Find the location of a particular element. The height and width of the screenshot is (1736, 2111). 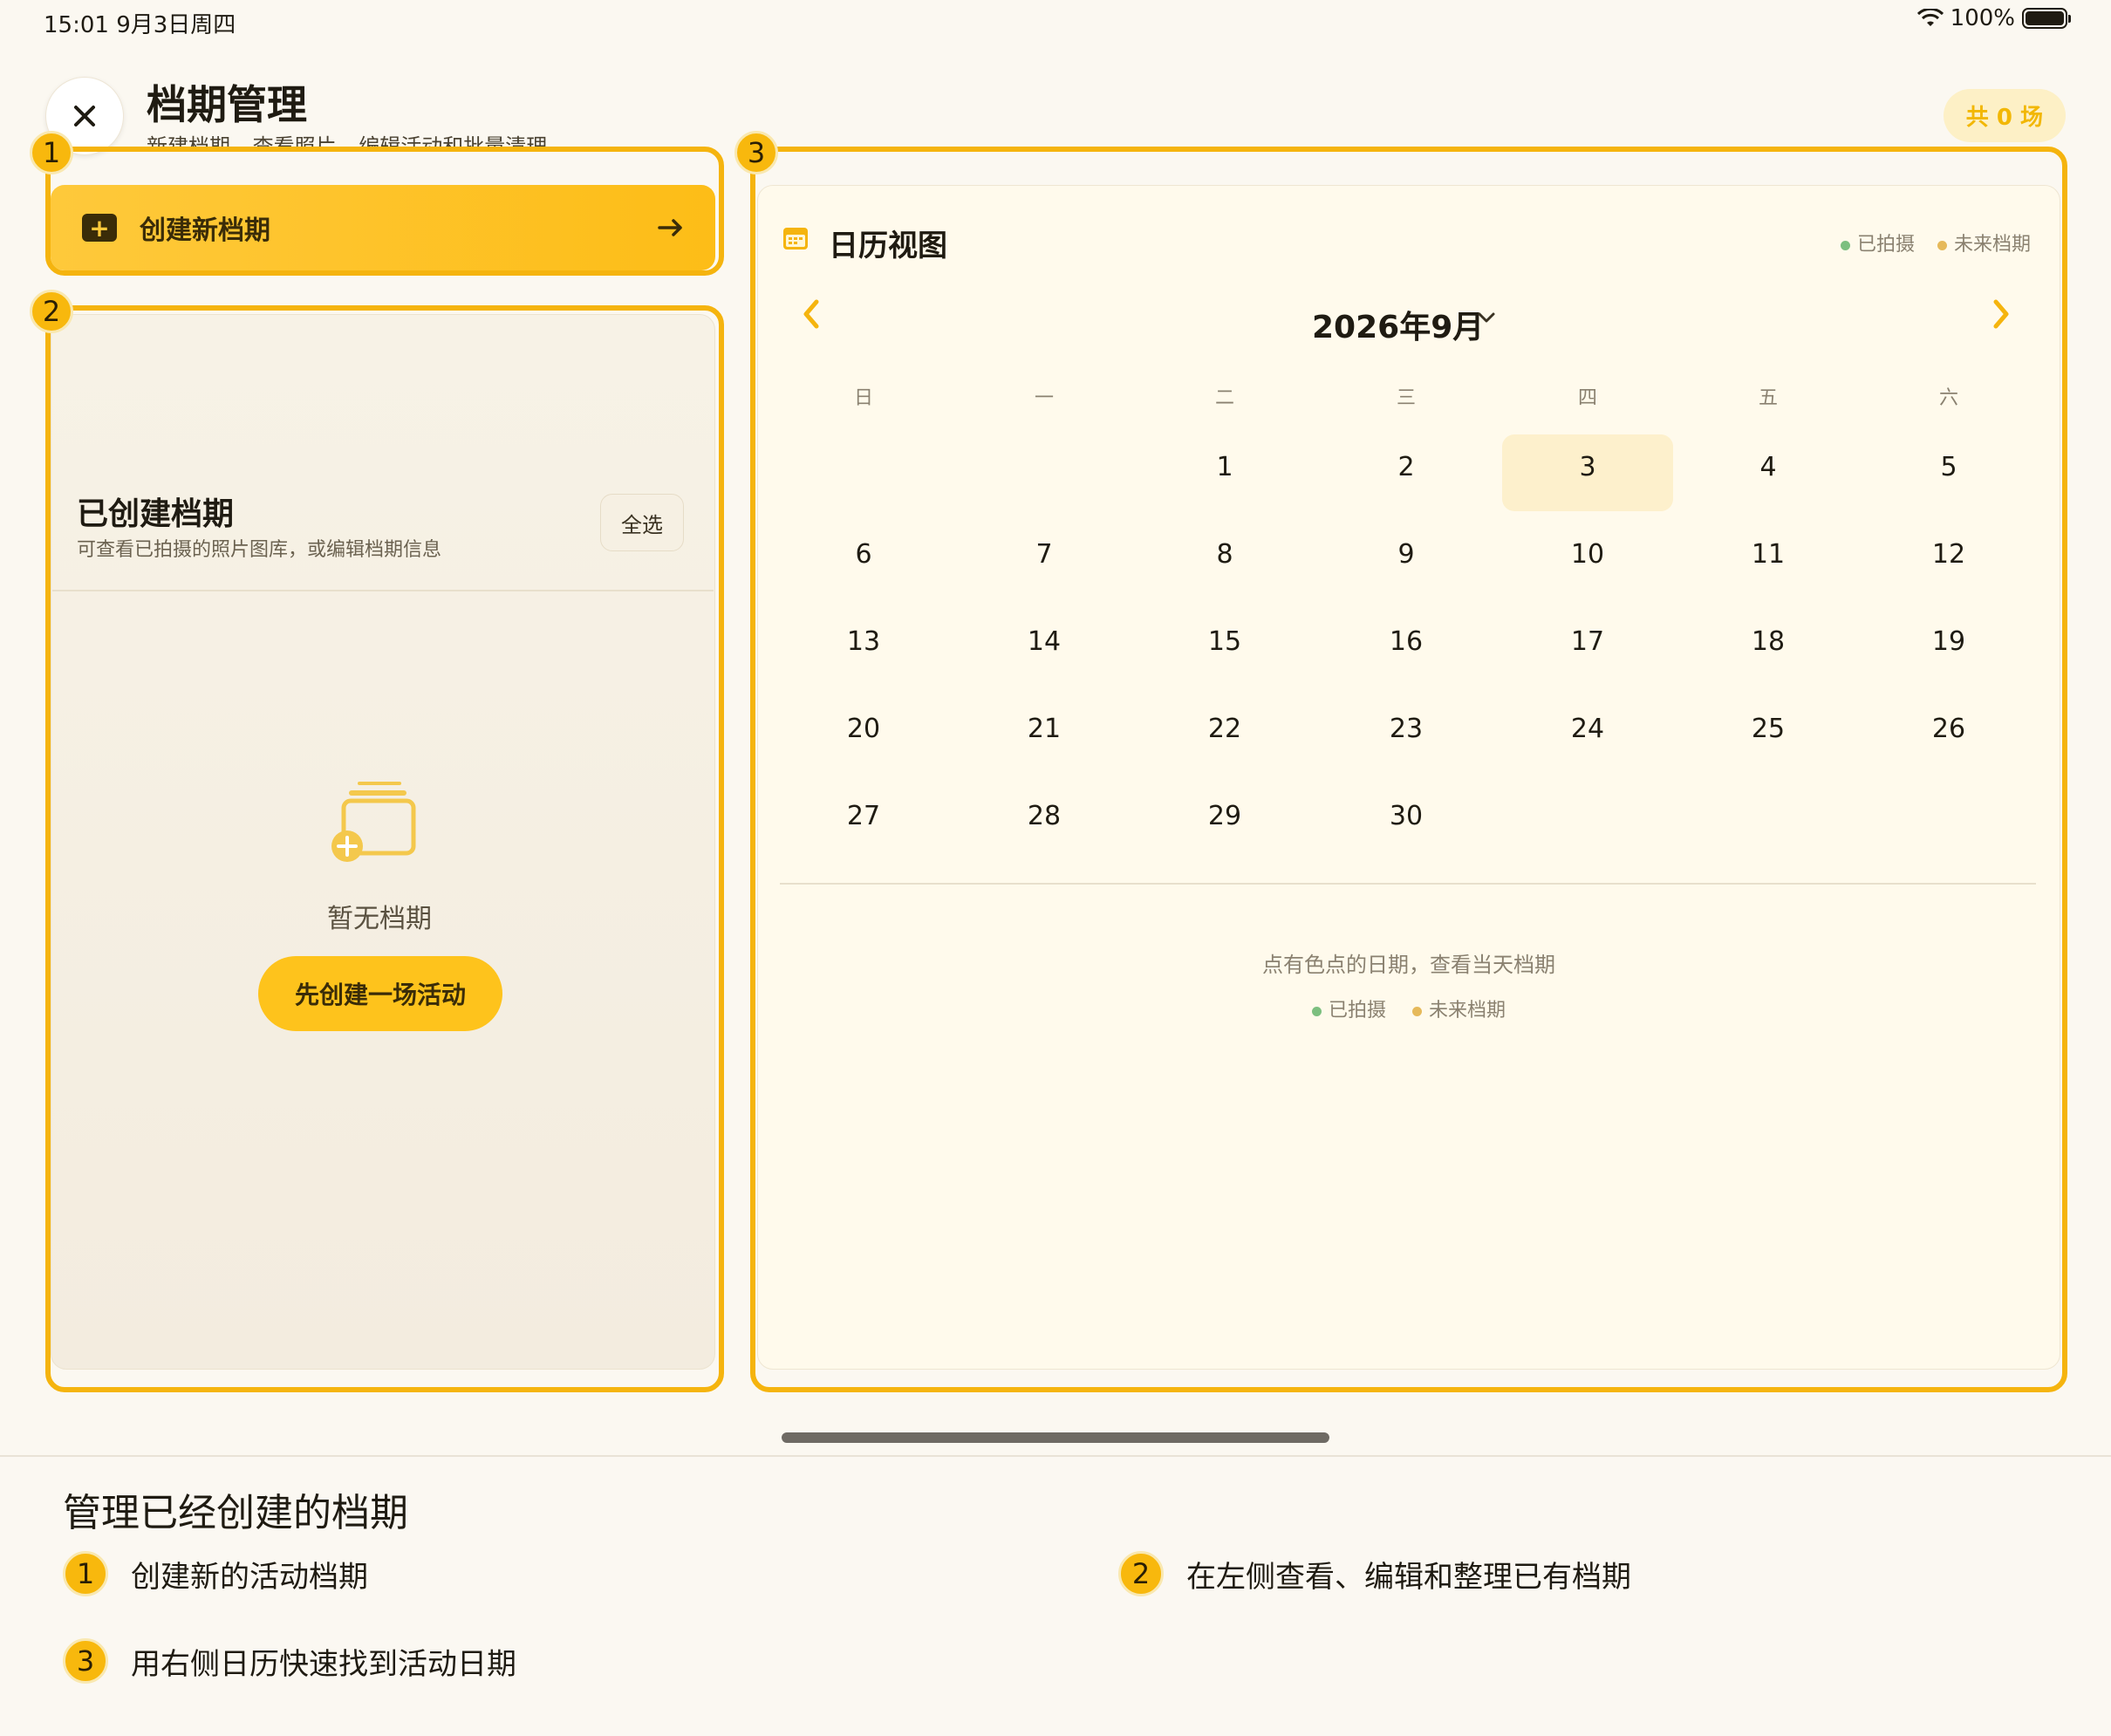

weekday-label: 六 is located at coordinates (1948, 398).